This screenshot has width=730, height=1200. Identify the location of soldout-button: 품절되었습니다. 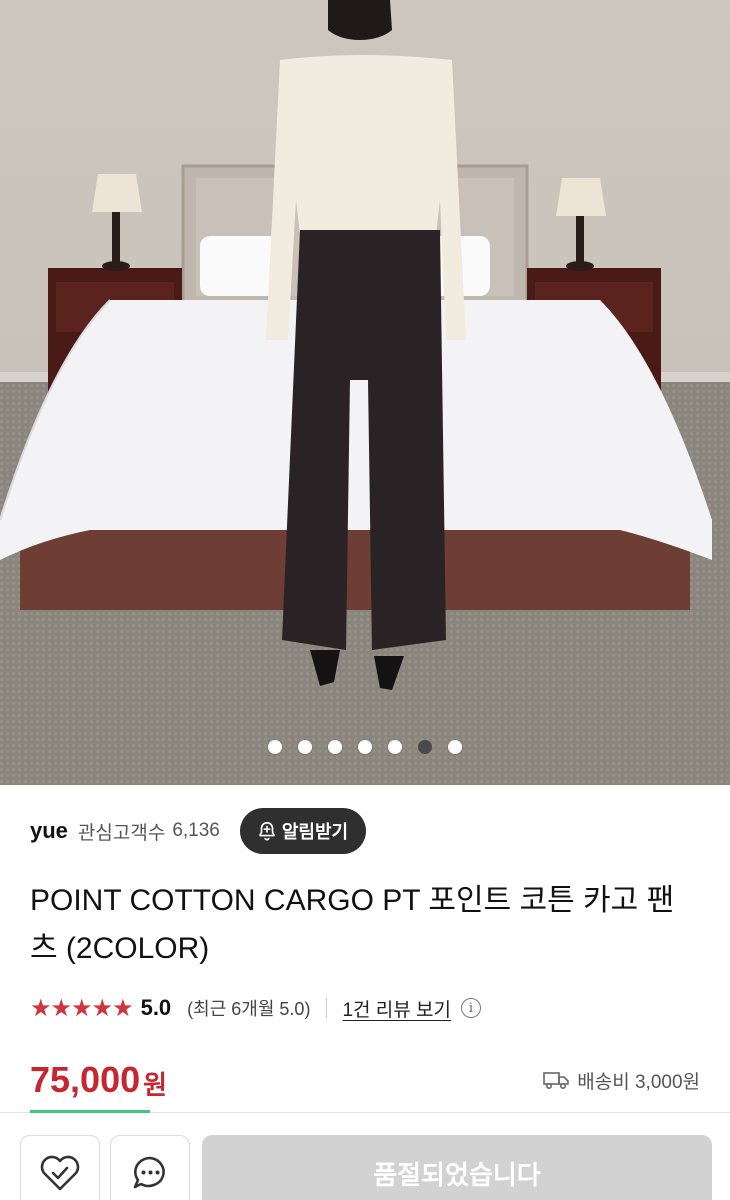
(457, 1167).